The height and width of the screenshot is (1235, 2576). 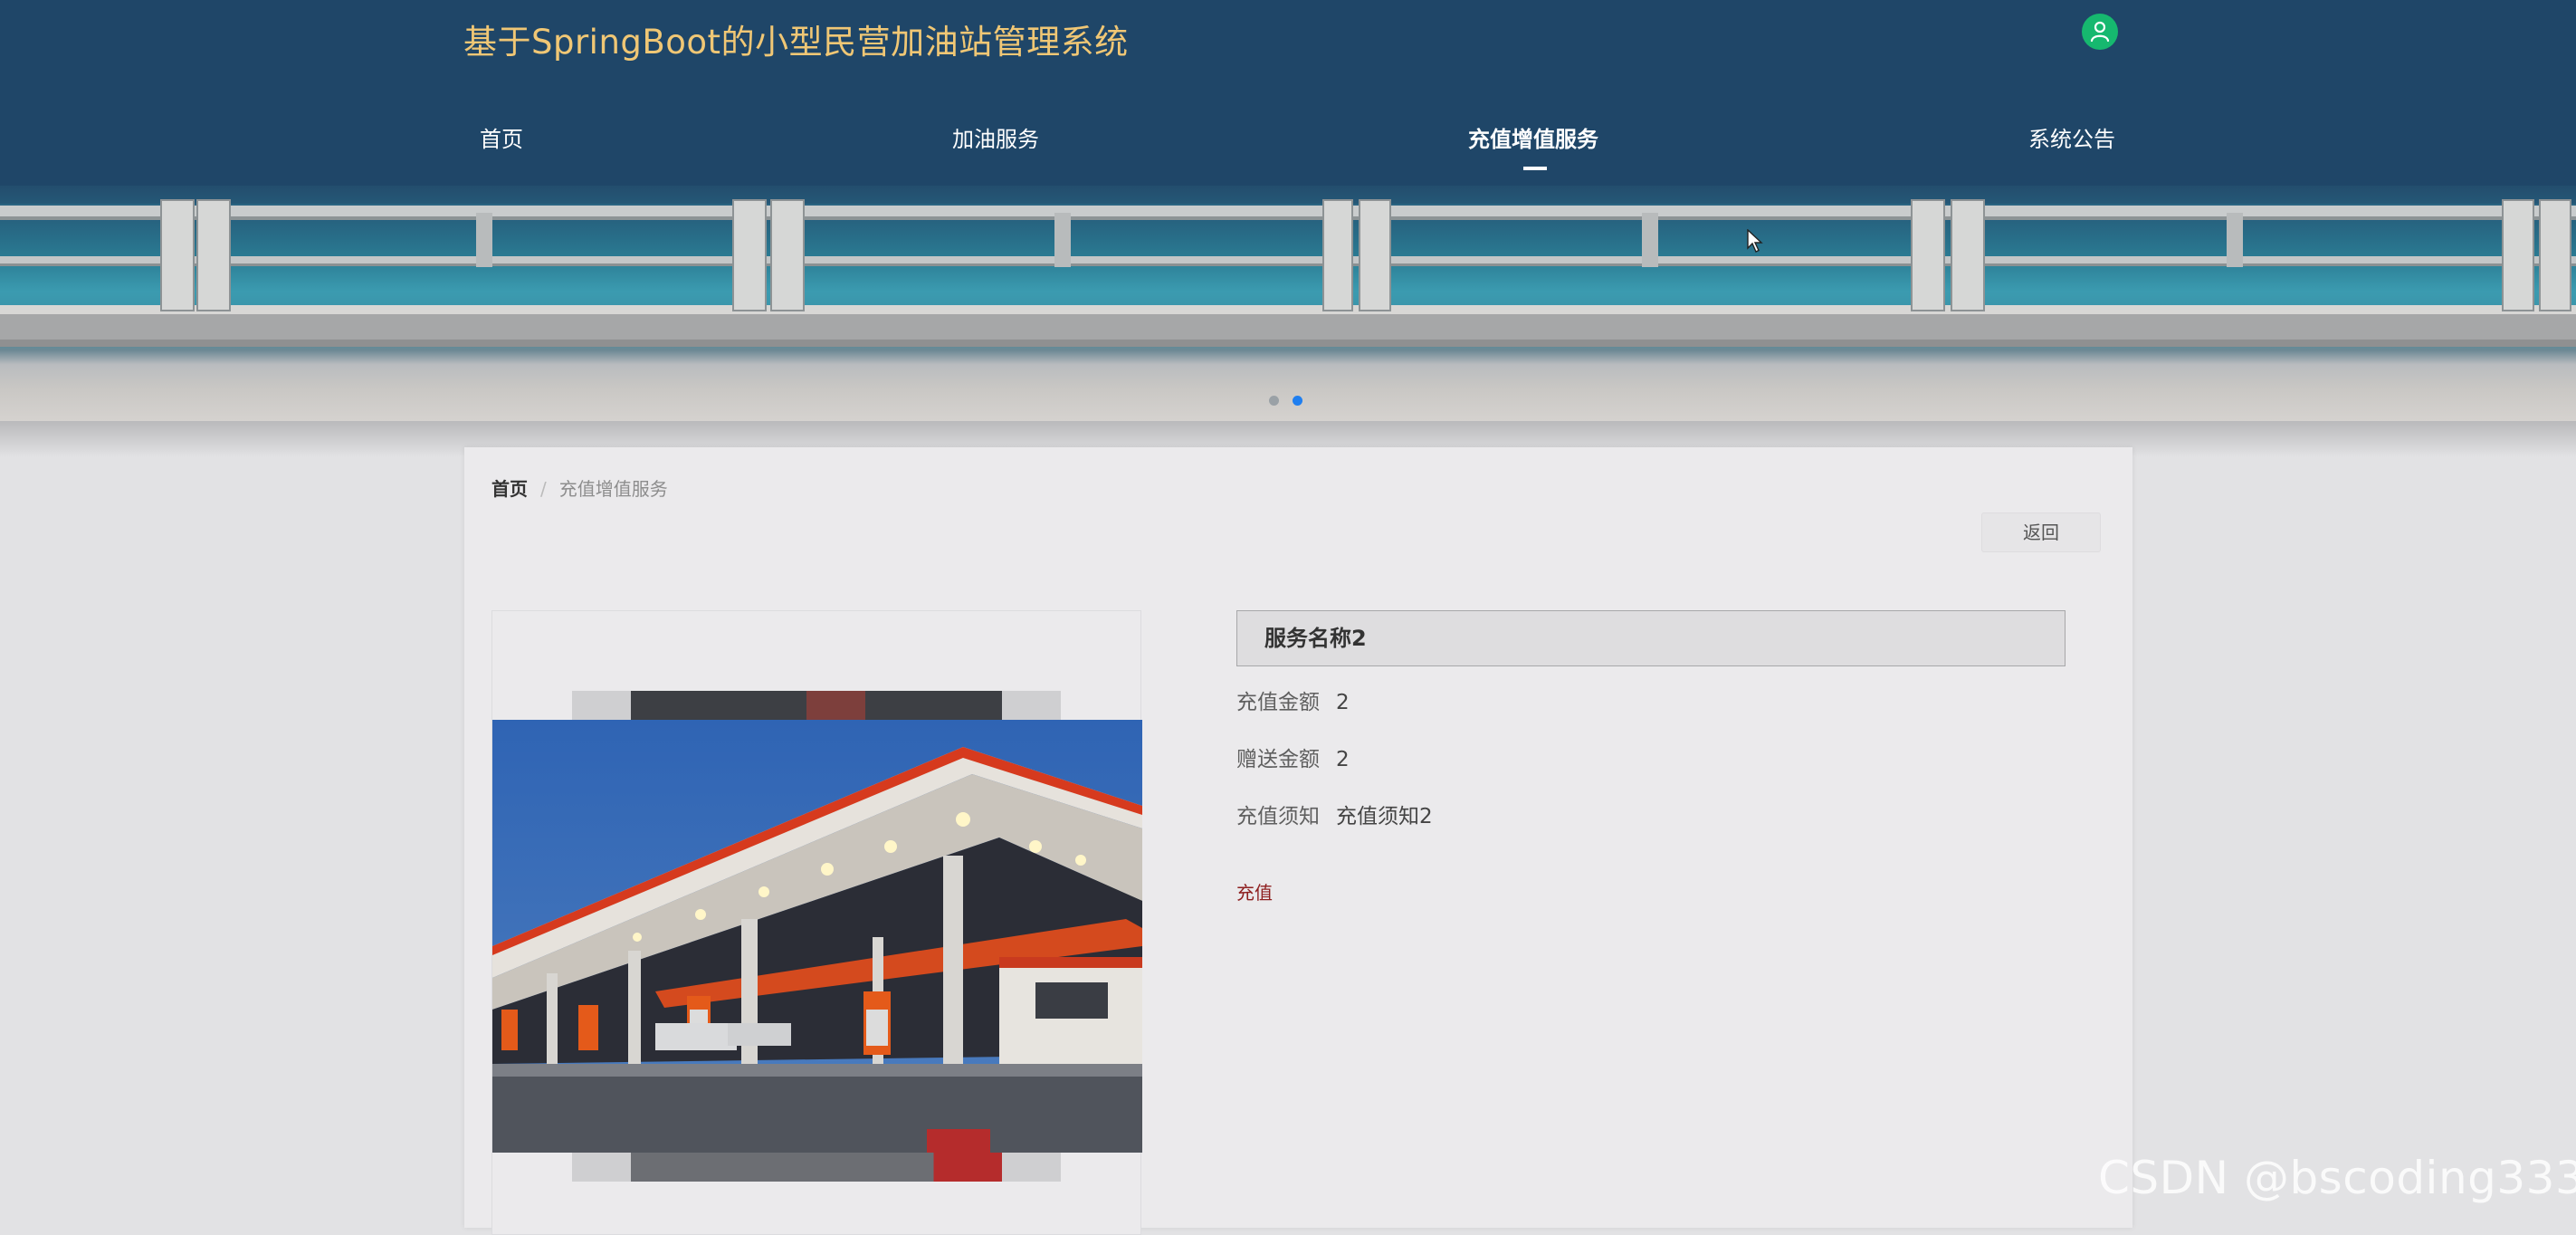 I want to click on gallery-thumb-next, so click(x=817, y=1167).